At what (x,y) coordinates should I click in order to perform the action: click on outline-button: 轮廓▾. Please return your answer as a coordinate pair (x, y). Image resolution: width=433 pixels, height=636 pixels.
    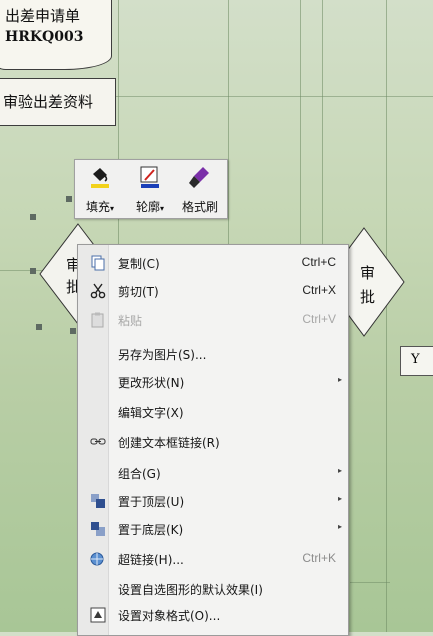
    Looking at the image, I should click on (150, 189).